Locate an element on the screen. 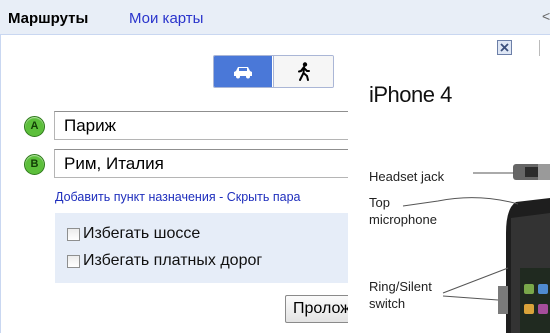 Image resolution: width=550 pixels, height=333 pixels. car-icon is located at coordinates (243, 72).